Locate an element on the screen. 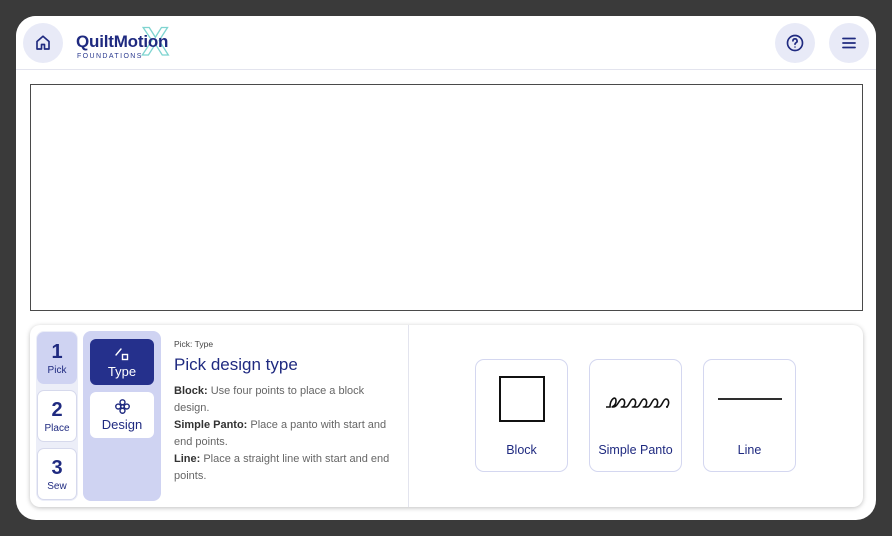 The width and height of the screenshot is (892, 536). description-term: Simple Panto: is located at coordinates (211, 425).